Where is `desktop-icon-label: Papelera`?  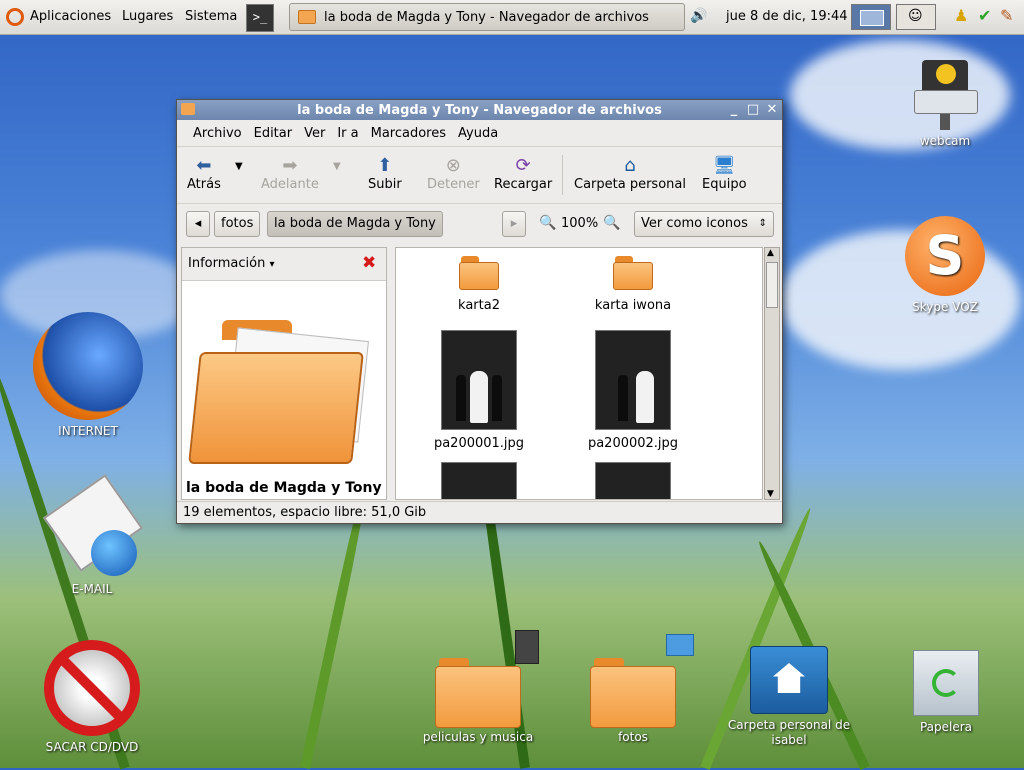
desktop-icon-label: Papelera is located at coordinates (946, 727).